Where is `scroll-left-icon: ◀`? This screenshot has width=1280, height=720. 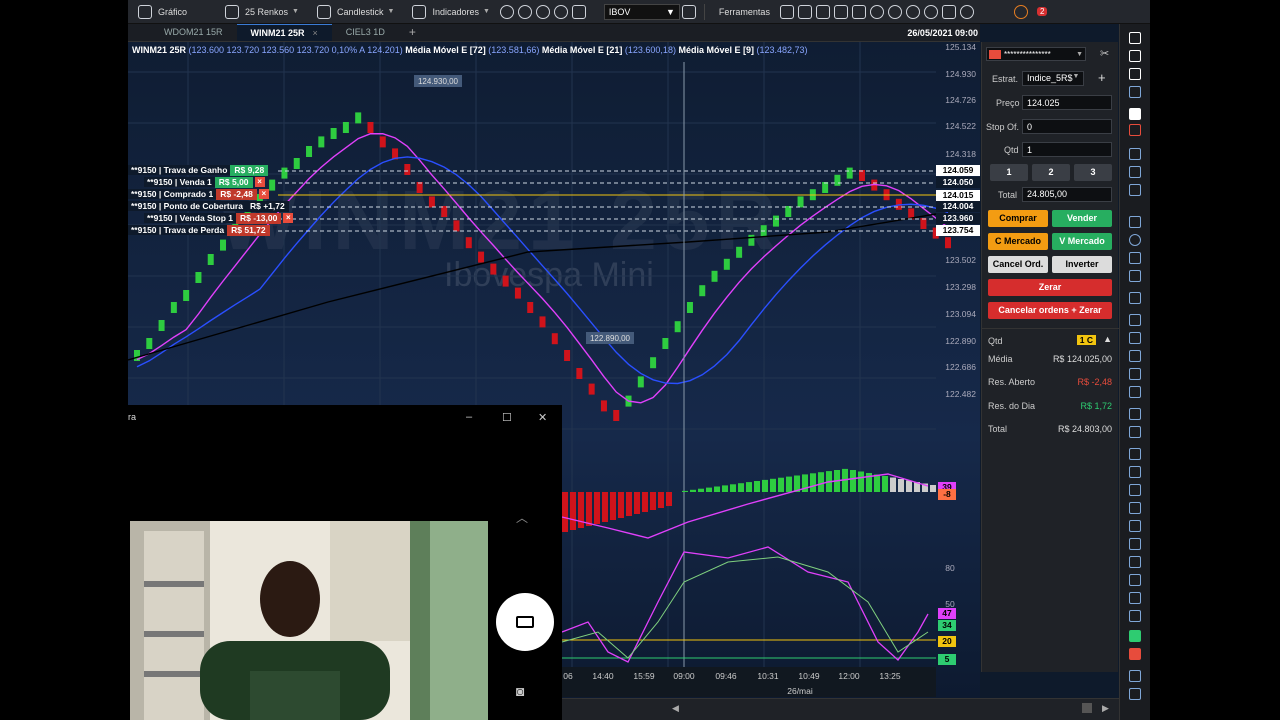 scroll-left-icon: ◀ is located at coordinates (675, 708).